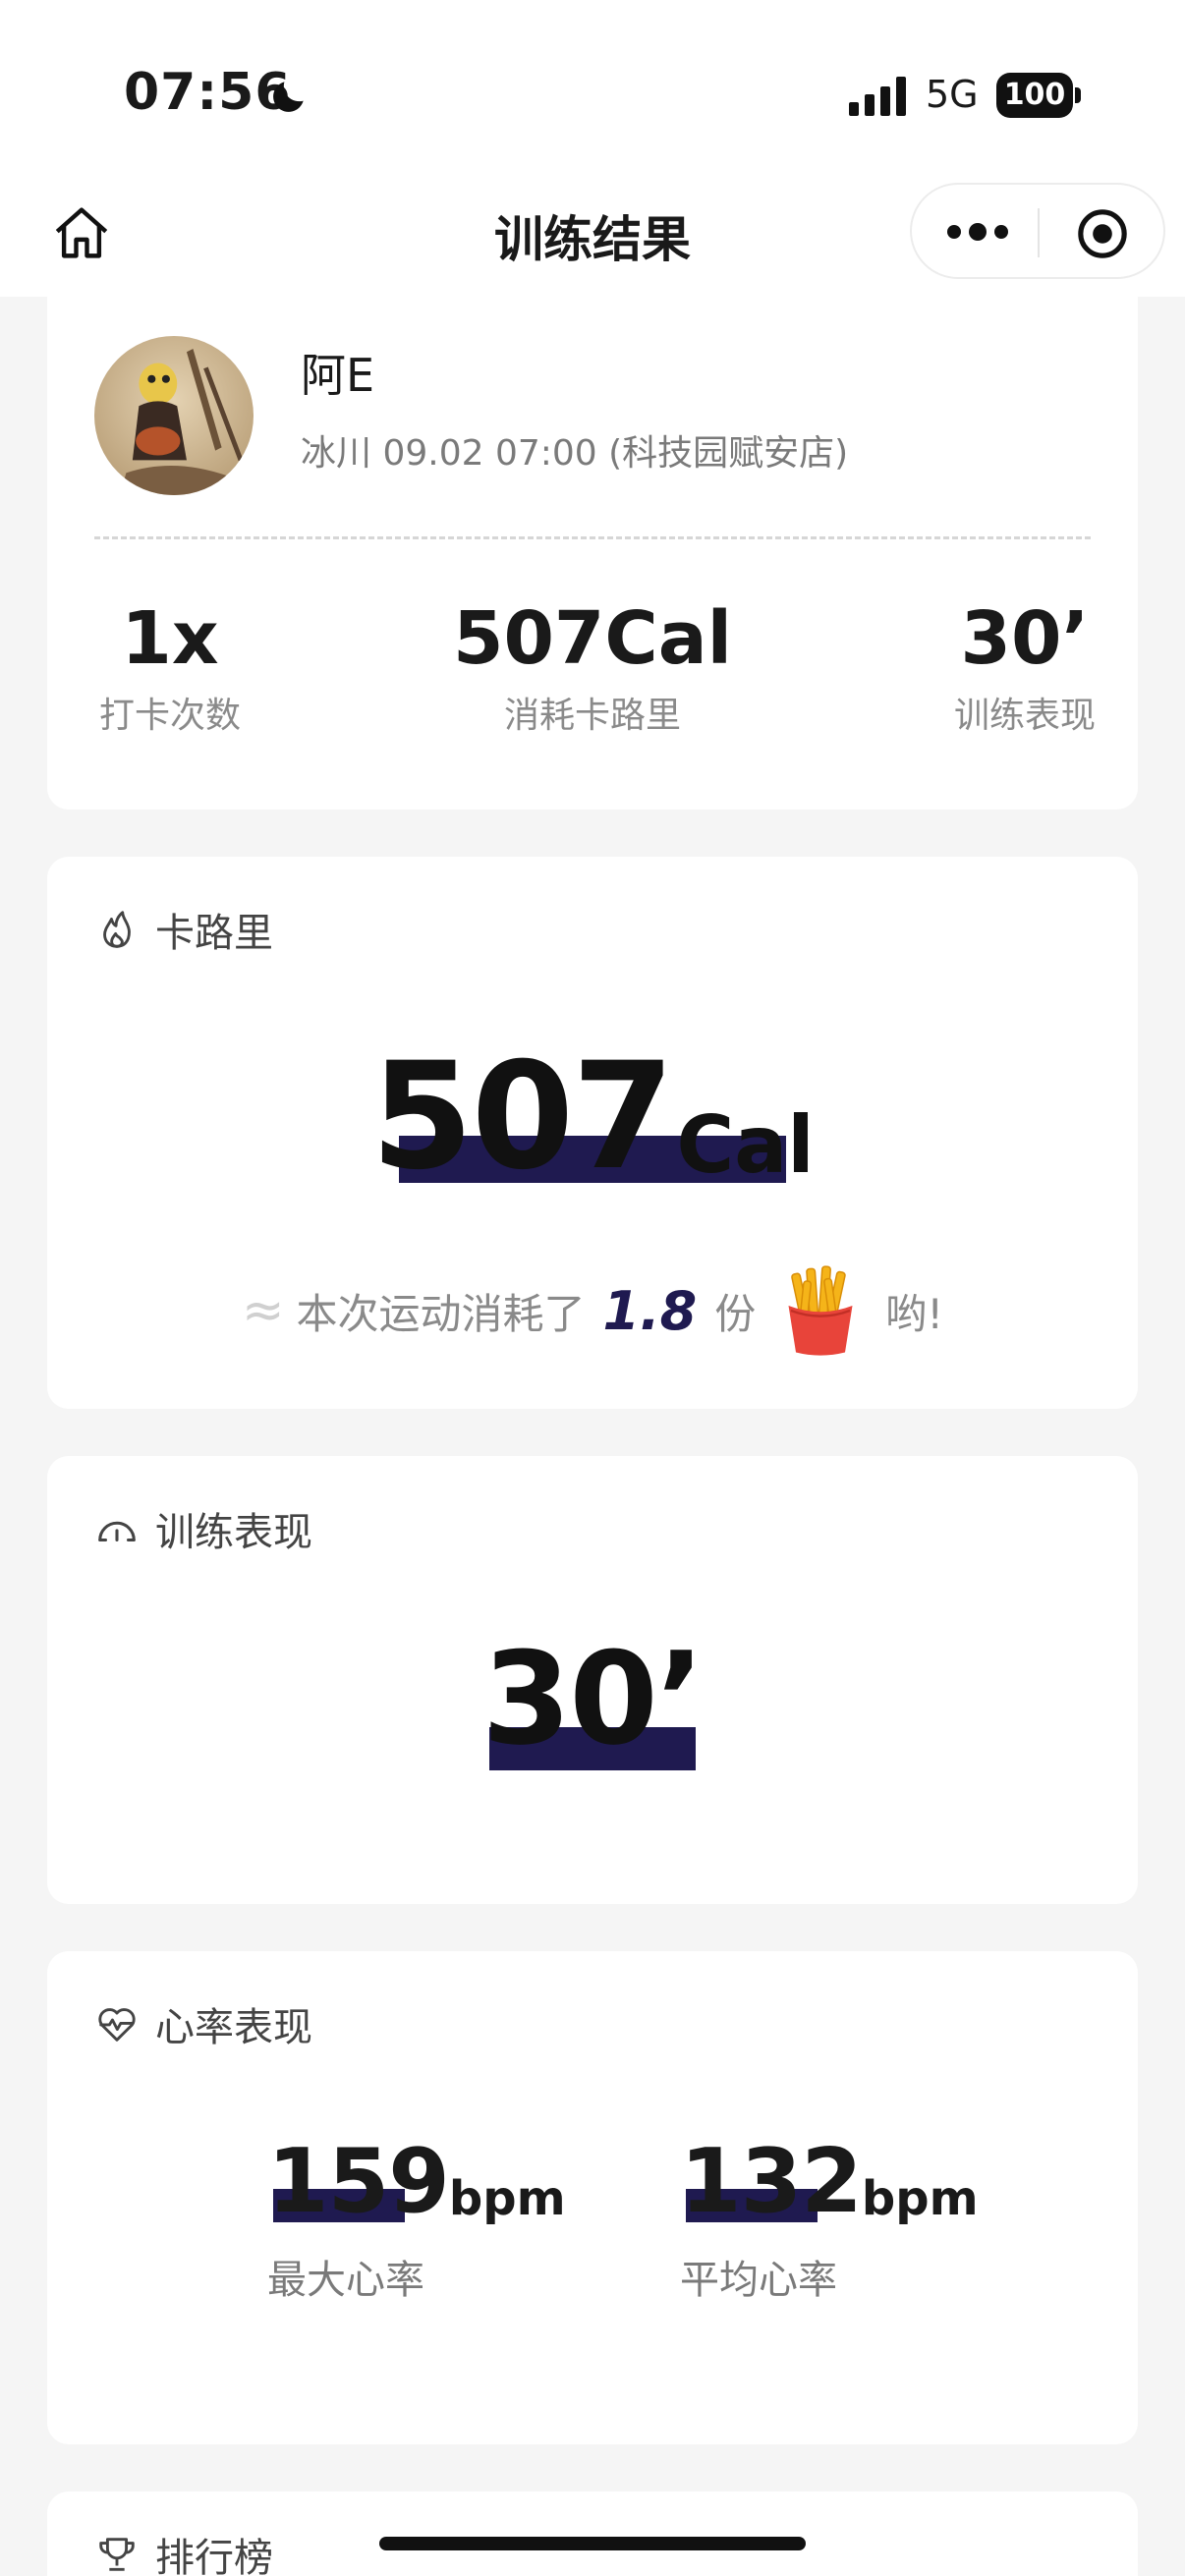 The width and height of the screenshot is (1185, 2576). I want to click on stat-performance: 30’ 训练表现, so click(1025, 667).